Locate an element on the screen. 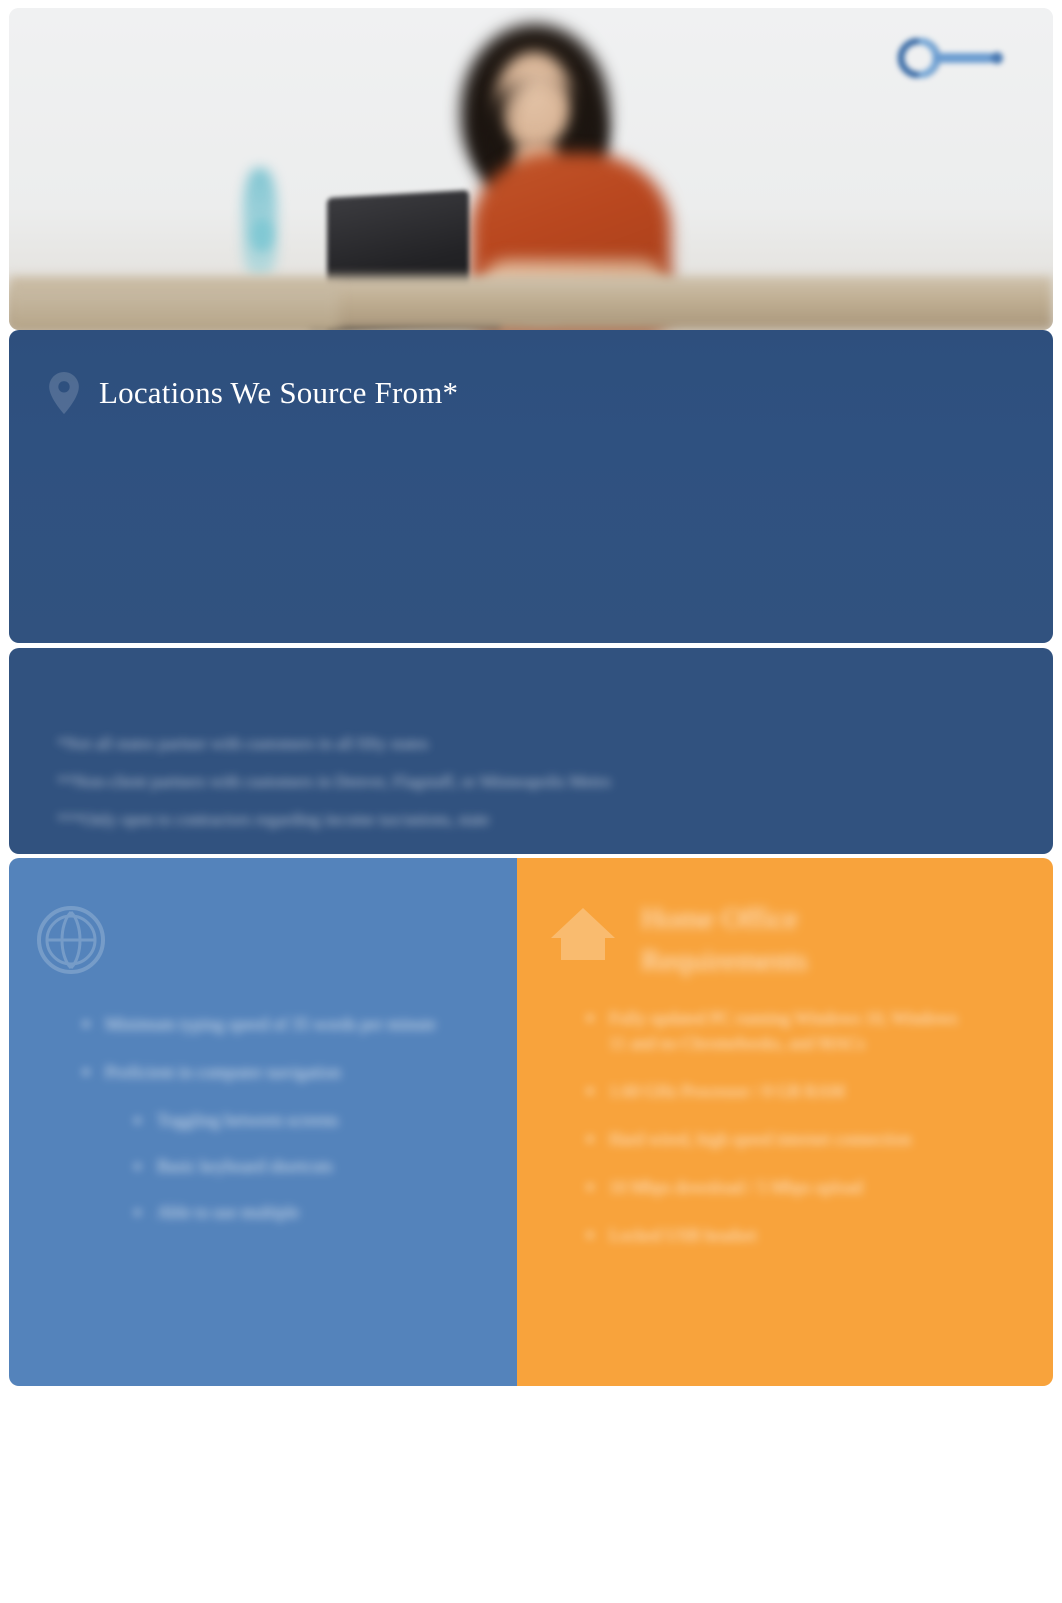  page-title: Locations We Source From* is located at coordinates (279, 392).